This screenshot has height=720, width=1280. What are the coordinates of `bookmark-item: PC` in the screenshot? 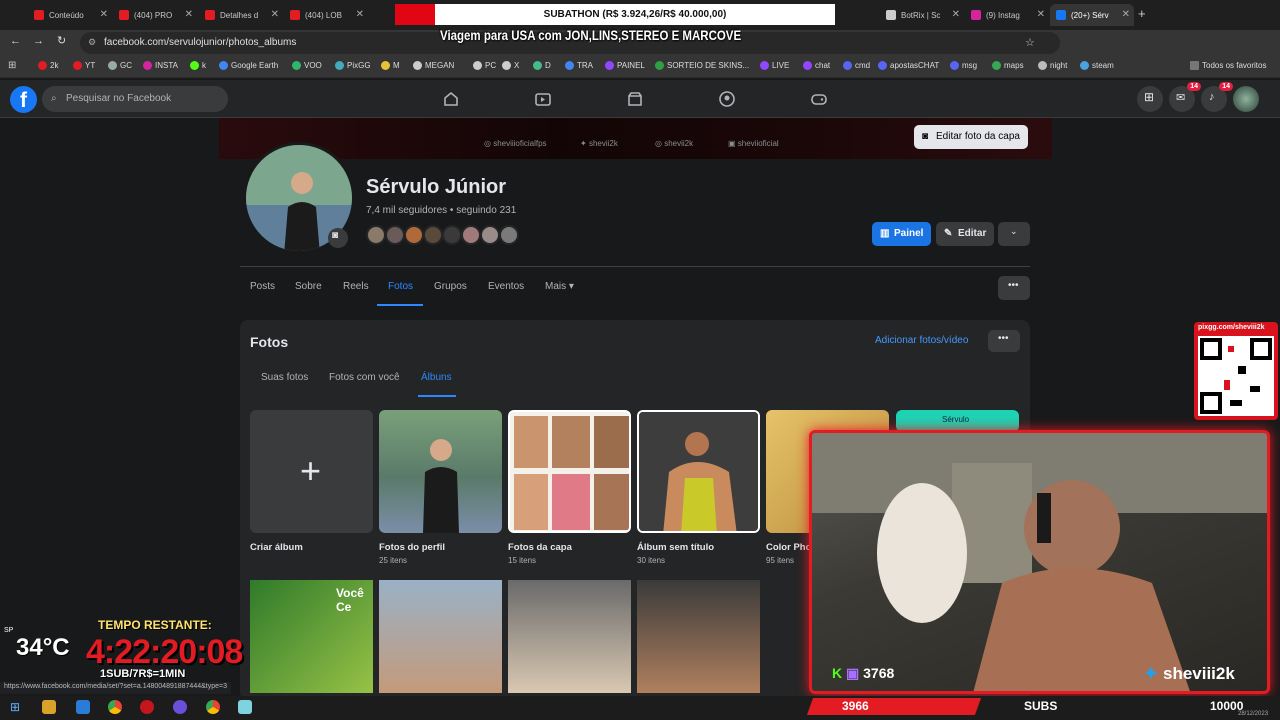 It's located at (484, 65).